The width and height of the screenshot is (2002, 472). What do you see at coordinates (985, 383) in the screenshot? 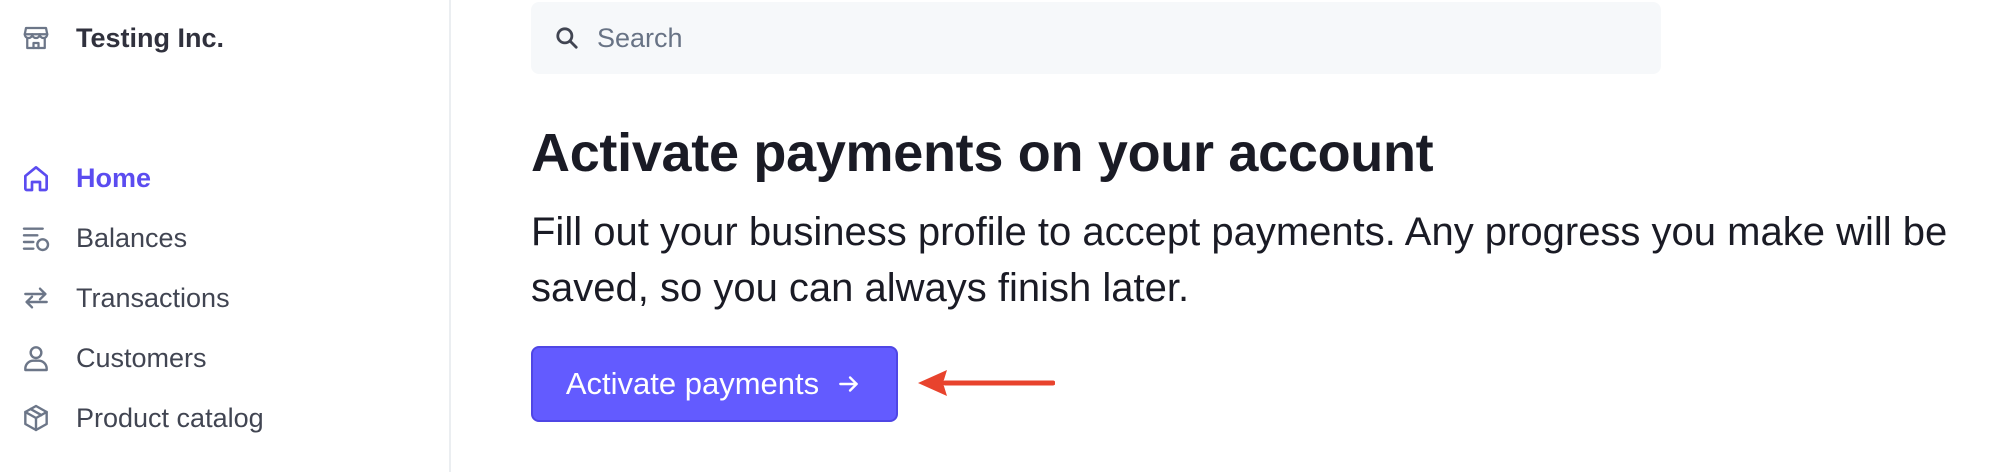
I see `annotation-arrow-icon` at bounding box center [985, 383].